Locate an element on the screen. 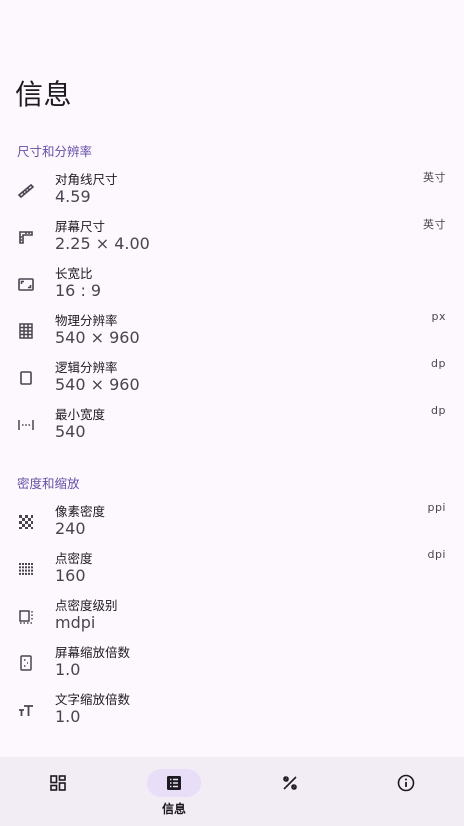  ruler-diagonal-icon is located at coordinates (26, 190).